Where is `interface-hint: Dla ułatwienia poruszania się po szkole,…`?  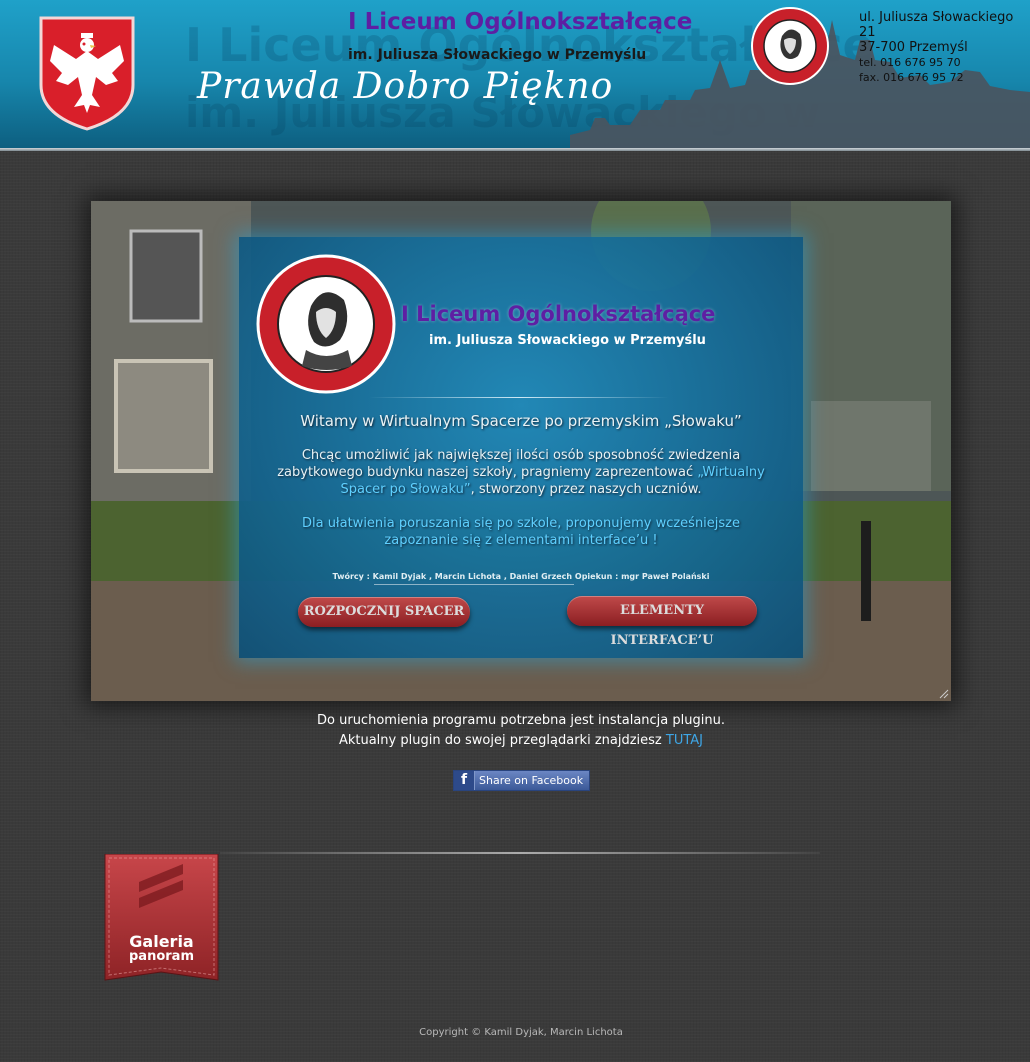
interface-hint: Dla ułatwienia poruszania się po szkole,… is located at coordinates (521, 532).